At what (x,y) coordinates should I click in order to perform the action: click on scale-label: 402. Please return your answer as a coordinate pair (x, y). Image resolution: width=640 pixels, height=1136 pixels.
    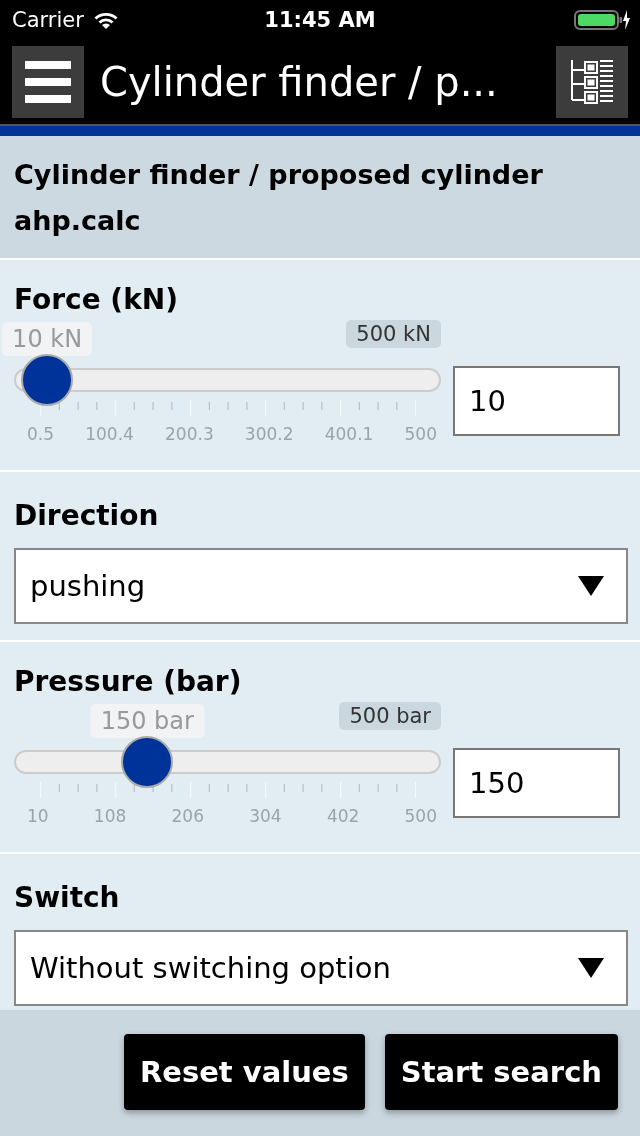
    Looking at the image, I should click on (343, 817).